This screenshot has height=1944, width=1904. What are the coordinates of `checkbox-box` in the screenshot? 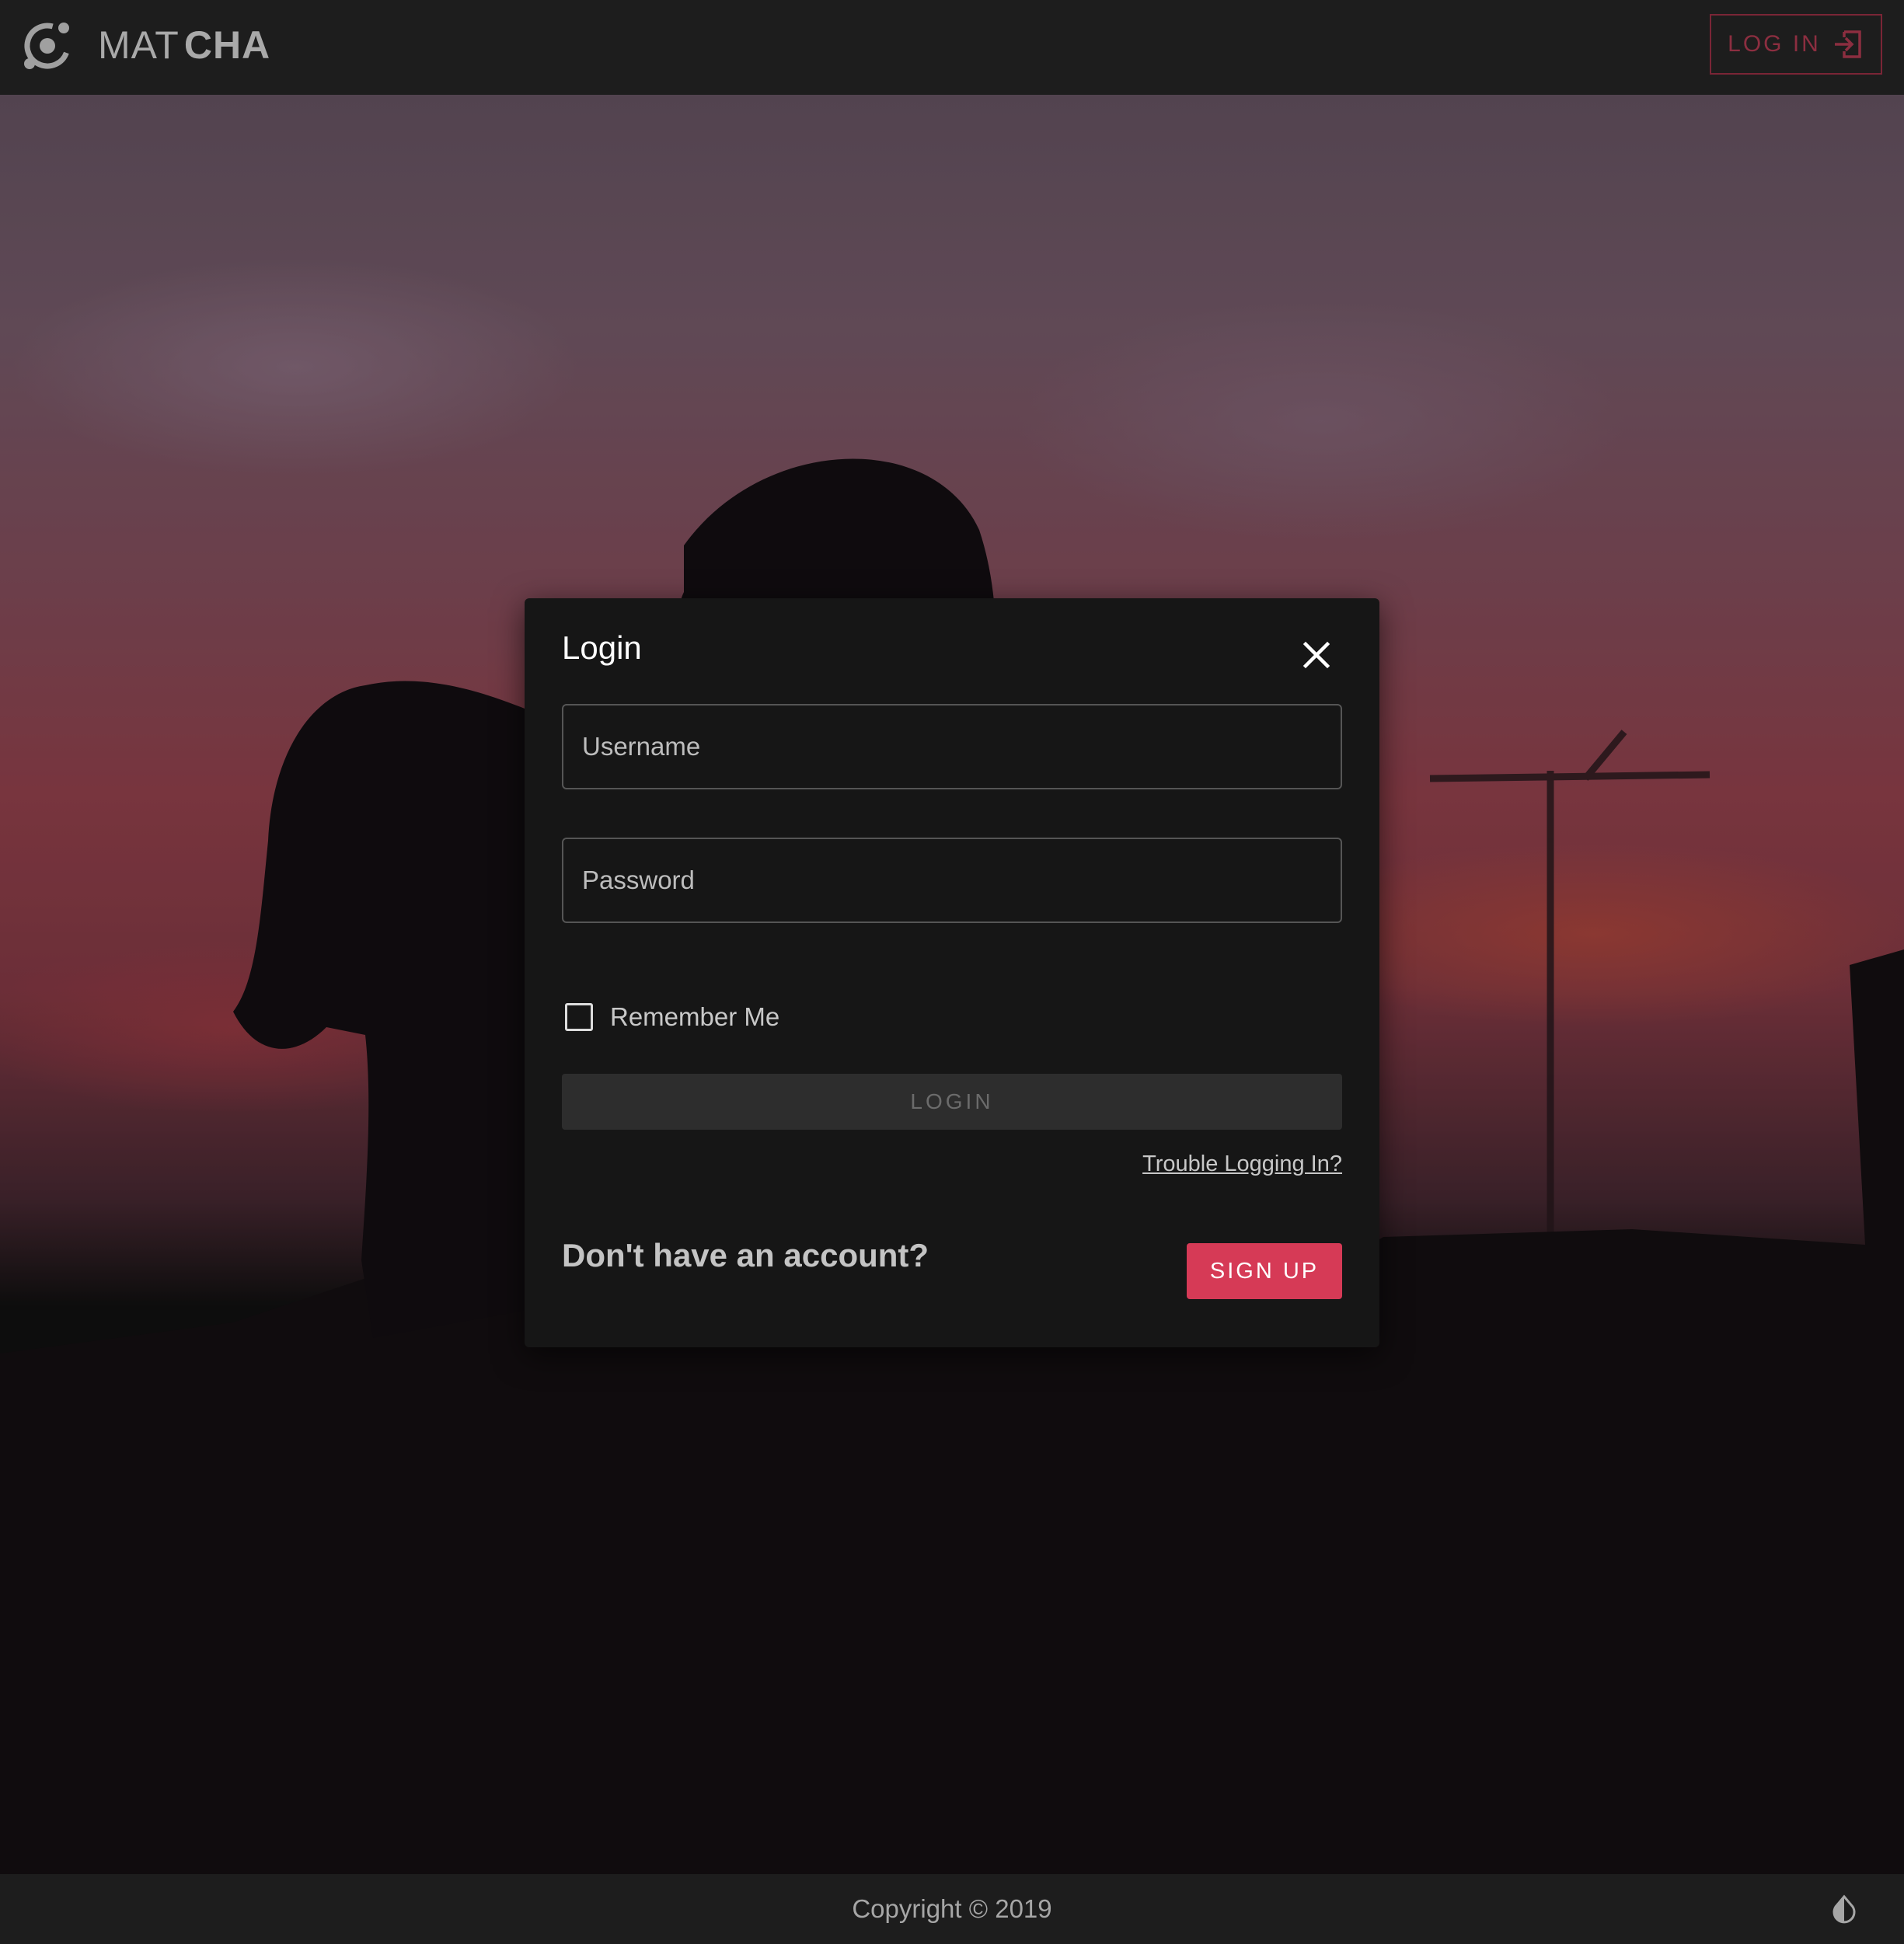 It's located at (579, 1017).